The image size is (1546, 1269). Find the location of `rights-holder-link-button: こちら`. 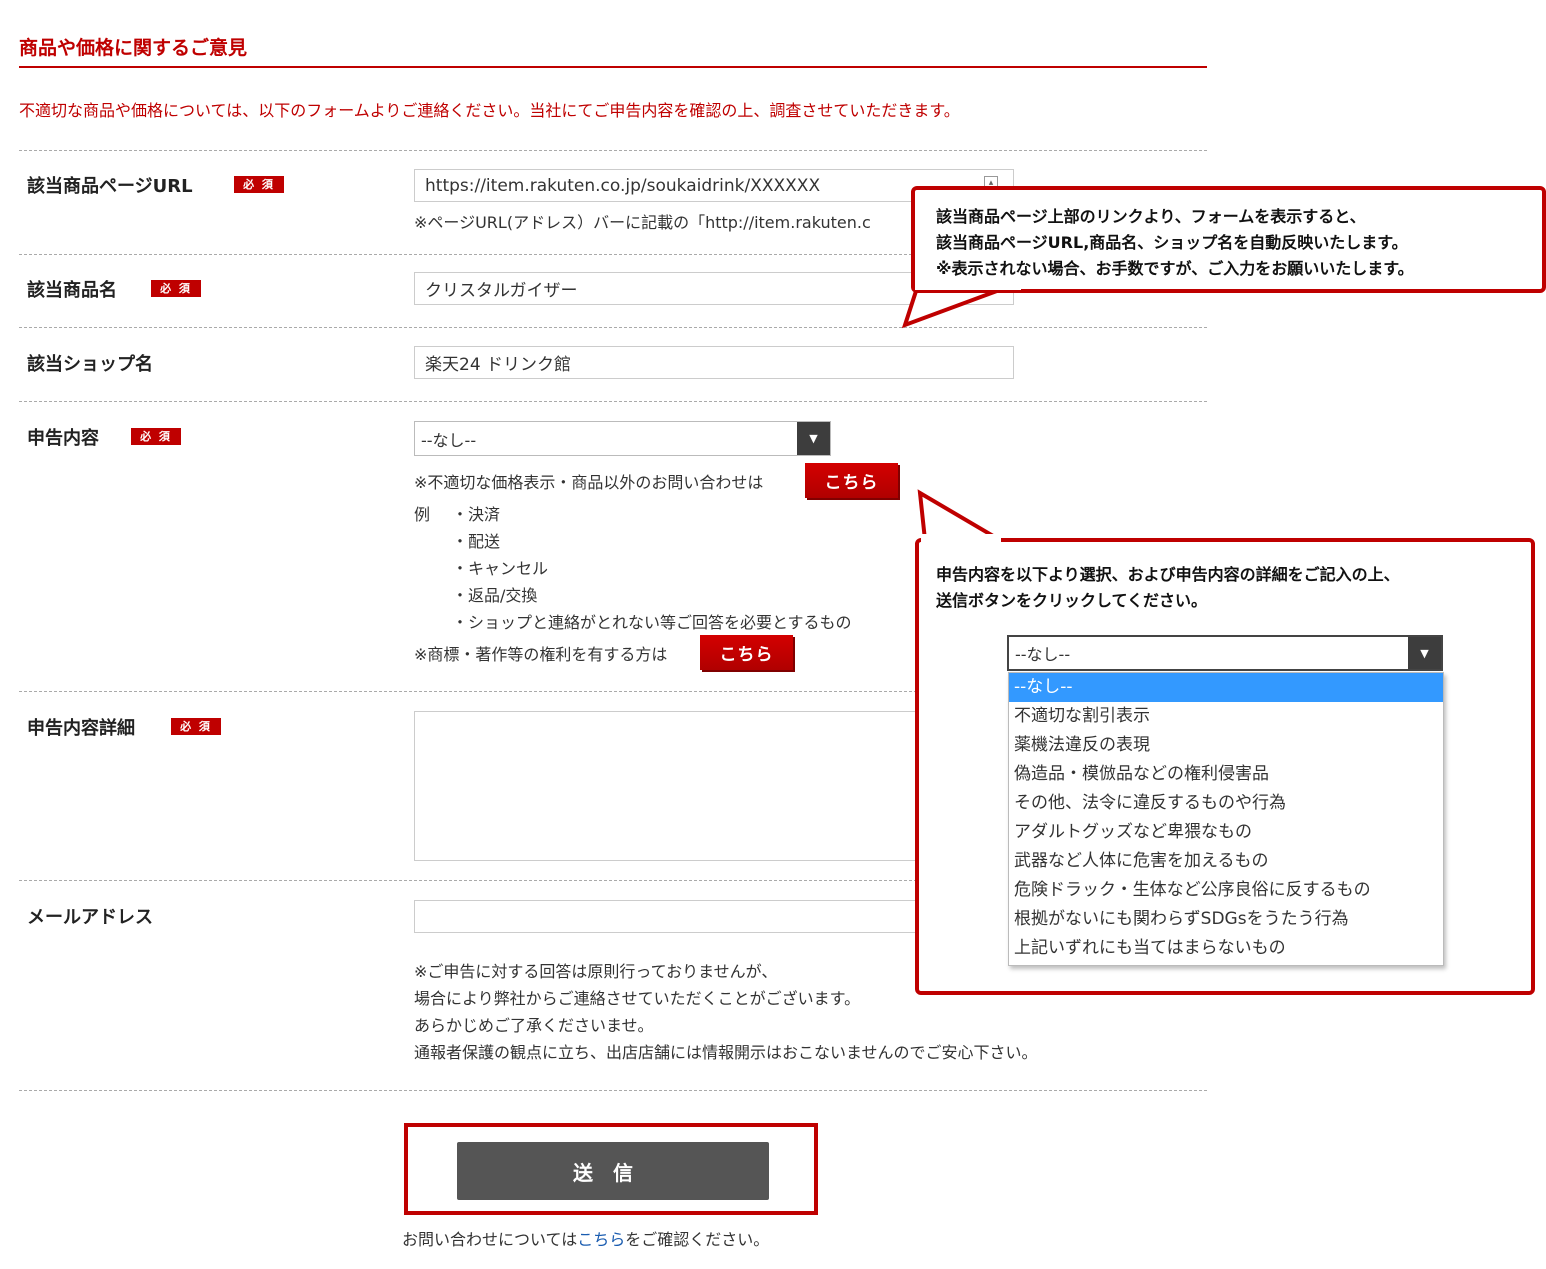

rights-holder-link-button: こちら is located at coordinates (746, 652).